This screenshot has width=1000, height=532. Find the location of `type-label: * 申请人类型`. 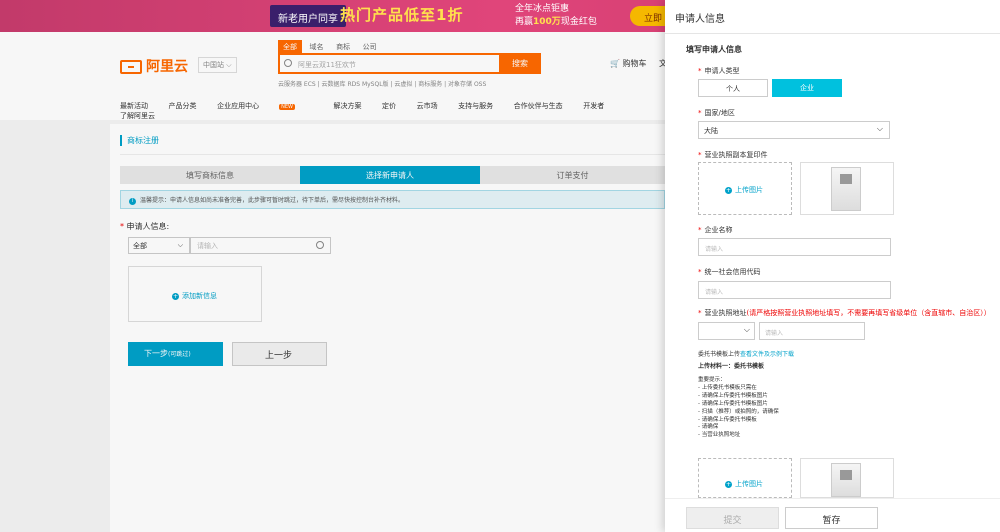

type-label: * 申请人类型 is located at coordinates (719, 71).